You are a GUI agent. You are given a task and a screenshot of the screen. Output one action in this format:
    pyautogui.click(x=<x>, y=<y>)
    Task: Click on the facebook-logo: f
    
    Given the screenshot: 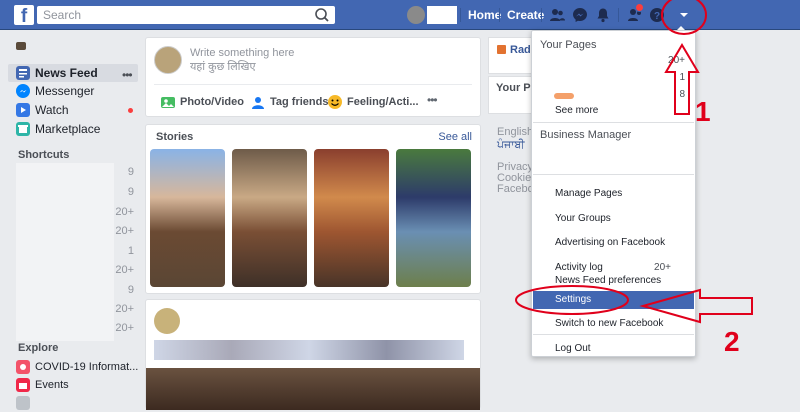 What is the action you would take?
    pyautogui.click(x=24, y=15)
    